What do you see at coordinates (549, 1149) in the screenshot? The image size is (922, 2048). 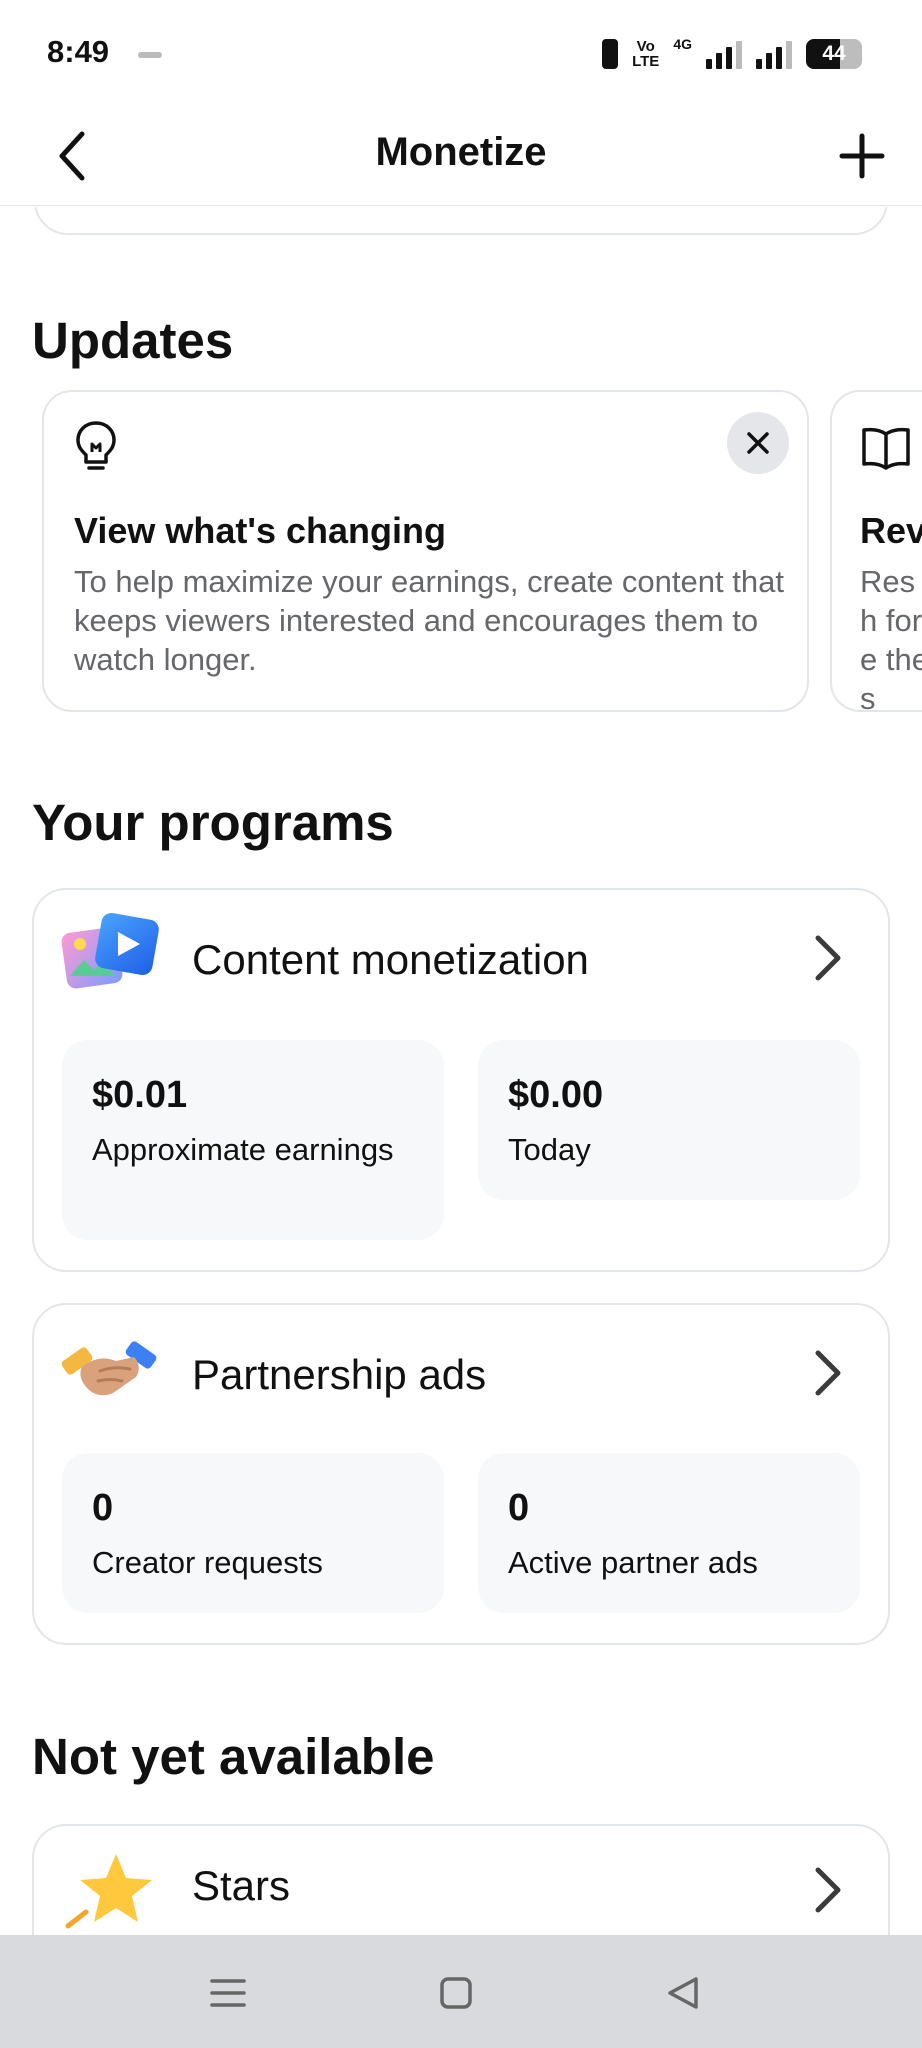 I see `stat-label: Today` at bounding box center [549, 1149].